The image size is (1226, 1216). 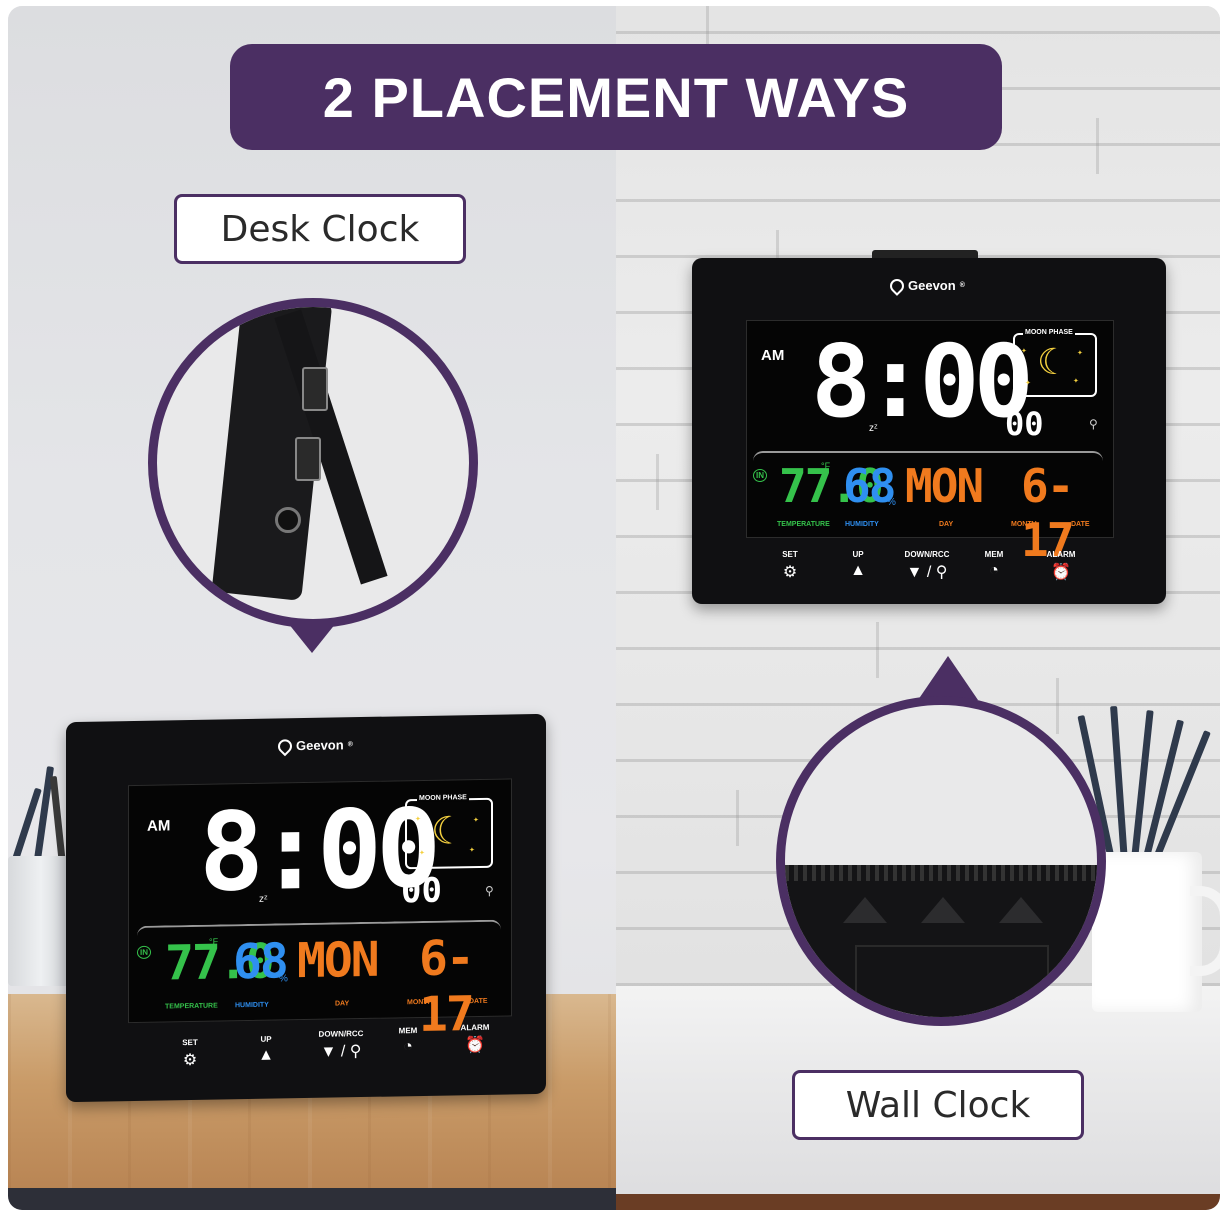 What do you see at coordinates (918, 1202) in the screenshot?
I see `shelf-edge` at bounding box center [918, 1202].